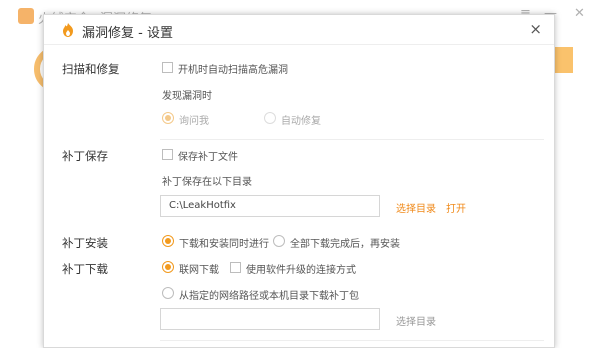 This screenshot has width=600, height=348. Describe the element at coordinates (279, 241) in the screenshot. I see `install-after-download-radio` at that location.